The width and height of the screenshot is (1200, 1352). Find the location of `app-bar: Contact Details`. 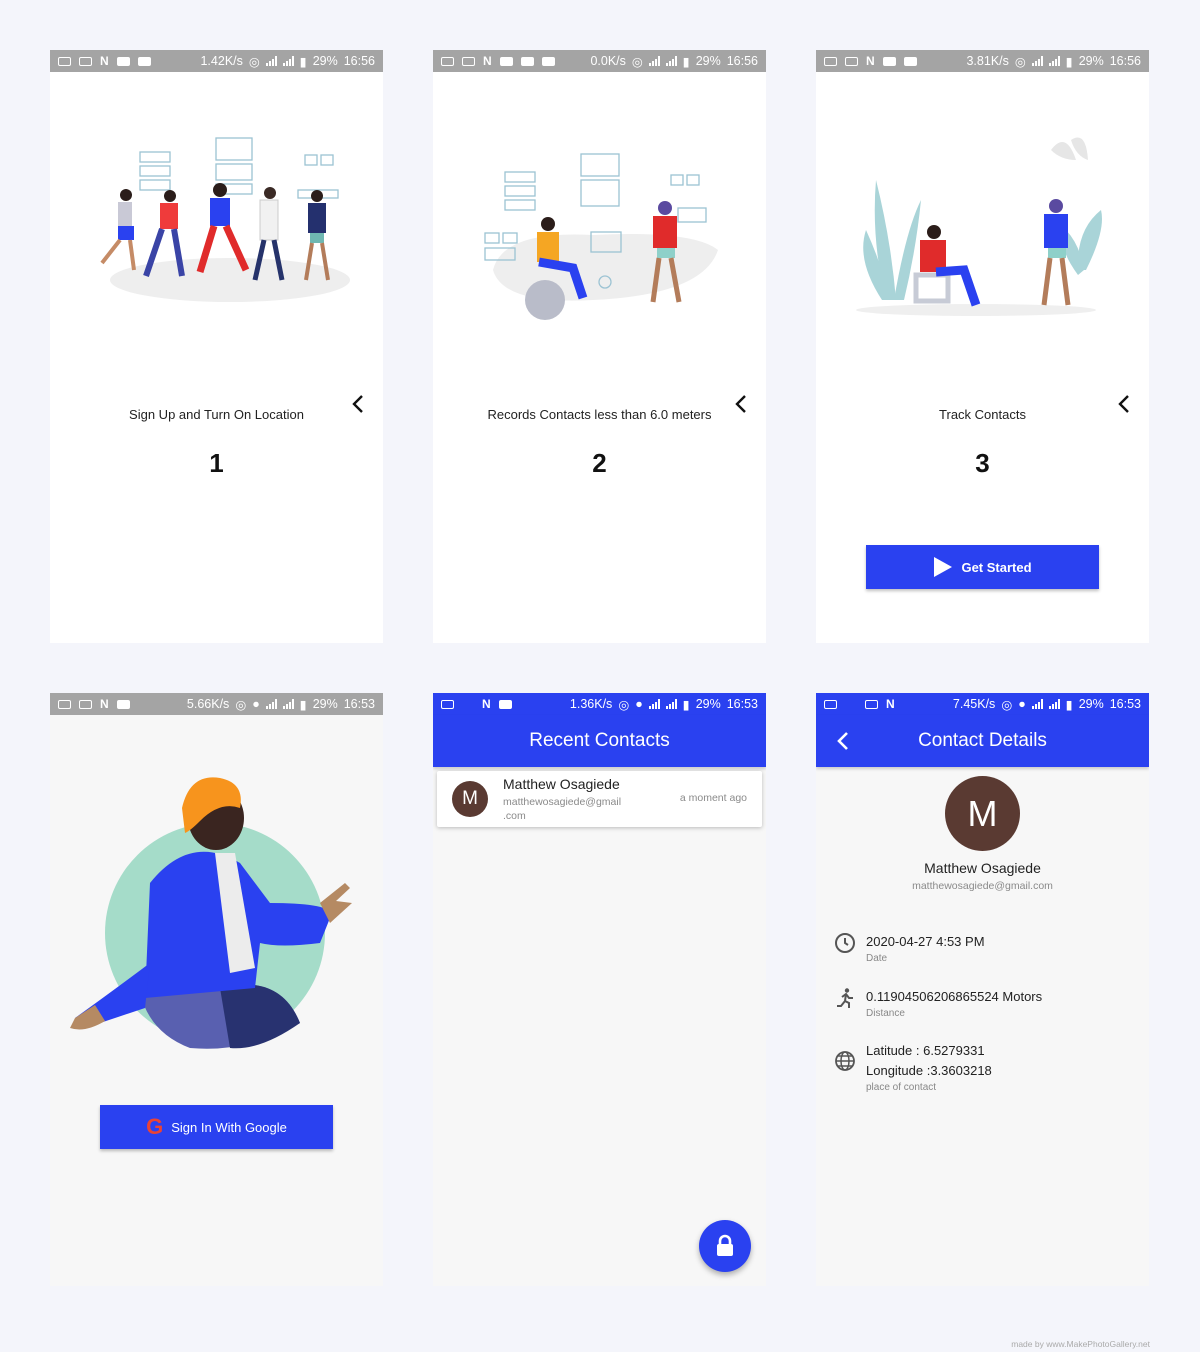

app-bar: Contact Details is located at coordinates (982, 741).